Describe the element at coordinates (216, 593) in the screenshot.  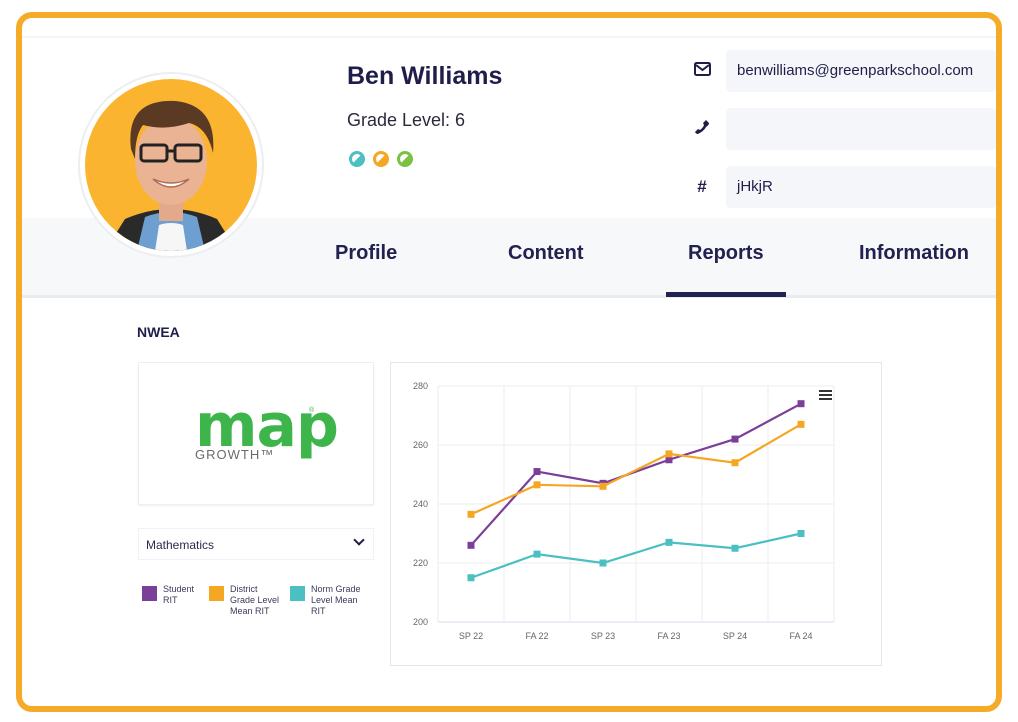
I see `legend-swatch-district` at that location.